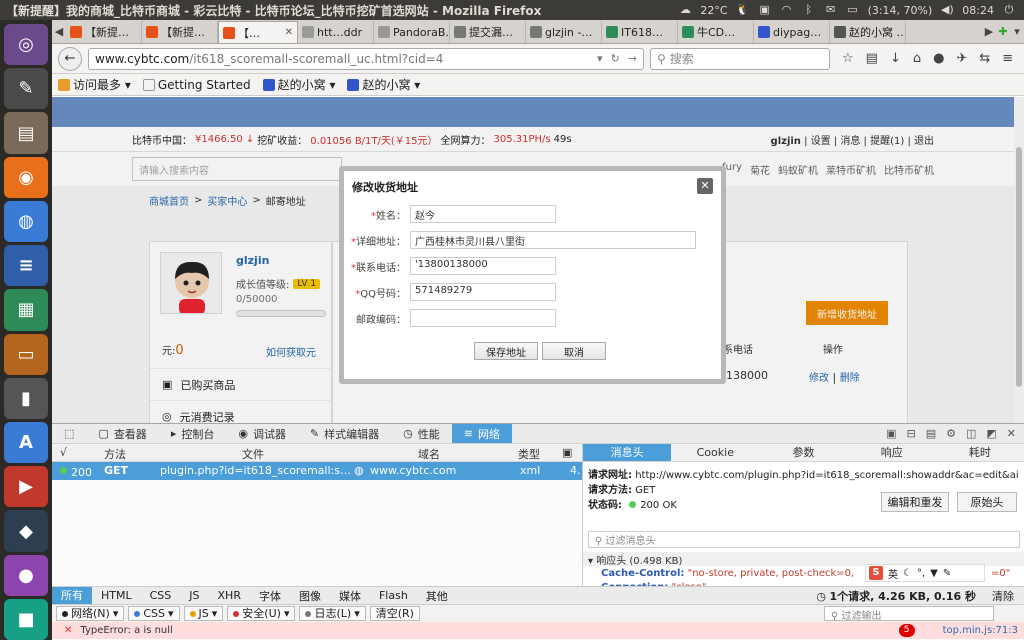 The image size is (1024, 640). Describe the element at coordinates (1003, 32) in the screenshot. I see `new-tab-icon: ✚` at that location.